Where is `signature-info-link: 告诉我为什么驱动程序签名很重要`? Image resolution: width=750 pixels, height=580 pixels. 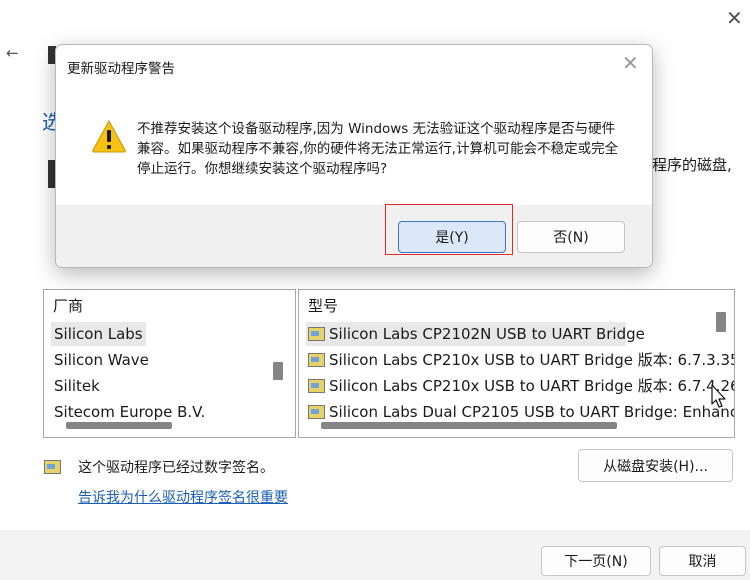 signature-info-link: 告诉我为什么驱动程序签名很重要 is located at coordinates (183, 497).